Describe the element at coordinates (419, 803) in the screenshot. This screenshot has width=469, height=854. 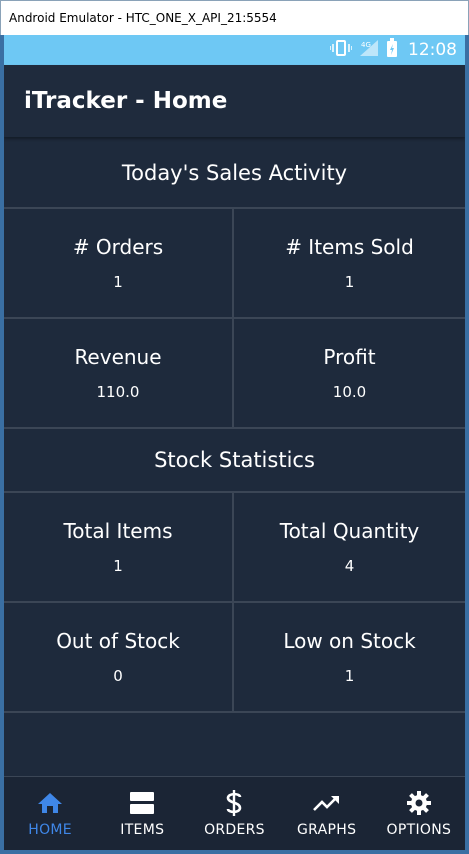
I see `gear-icon` at that location.